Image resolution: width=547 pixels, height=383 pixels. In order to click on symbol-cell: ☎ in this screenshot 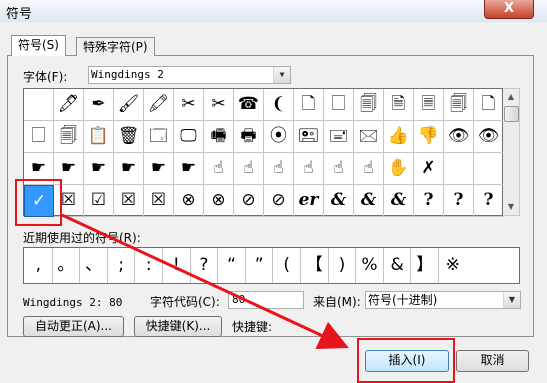, I will do `click(249, 105)`.